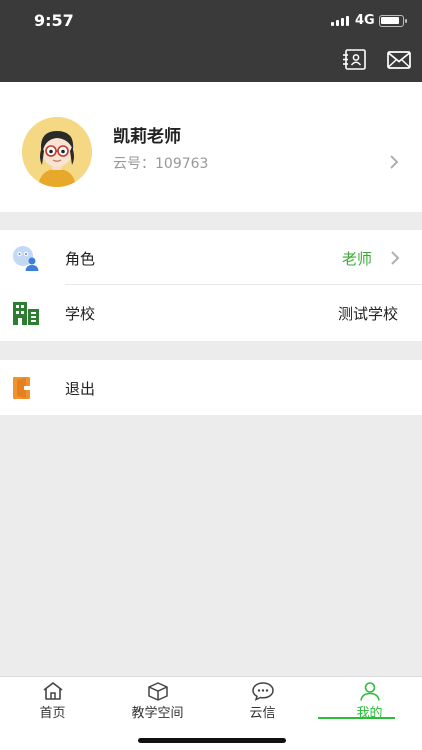 The height and width of the screenshot is (750, 422). What do you see at coordinates (399, 60) in the screenshot?
I see `envelope-icon` at bounding box center [399, 60].